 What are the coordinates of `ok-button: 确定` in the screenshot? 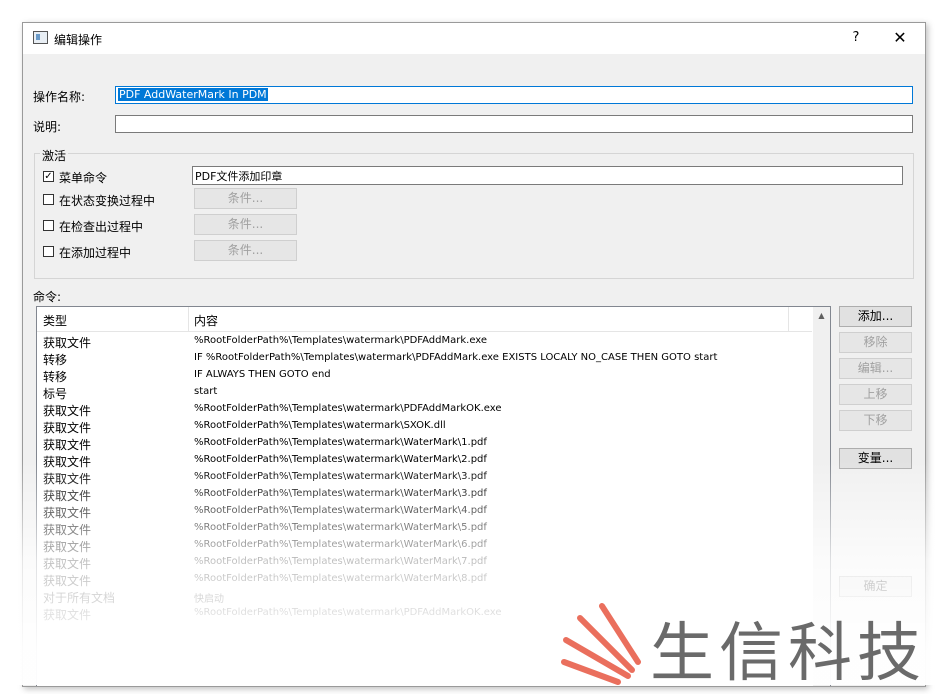 It's located at (875, 586).